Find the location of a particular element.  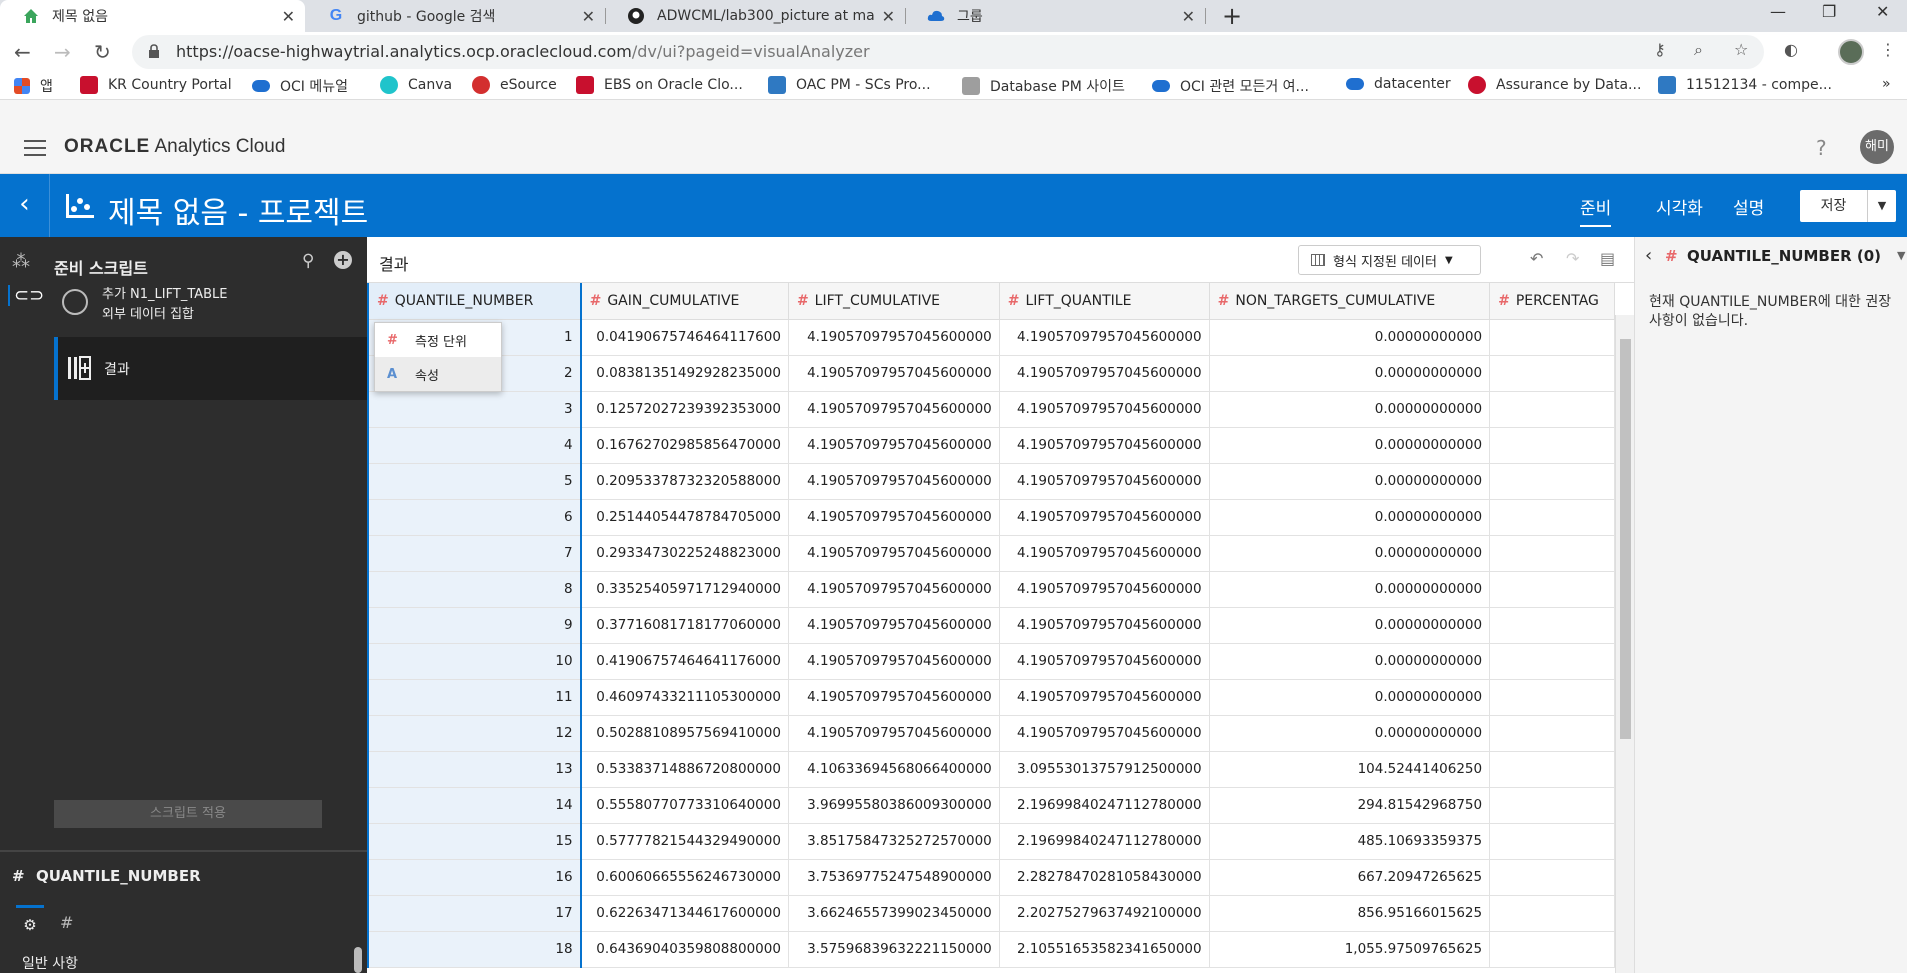

table-cell: 0.57777821544329490000 is located at coordinates (684, 841).